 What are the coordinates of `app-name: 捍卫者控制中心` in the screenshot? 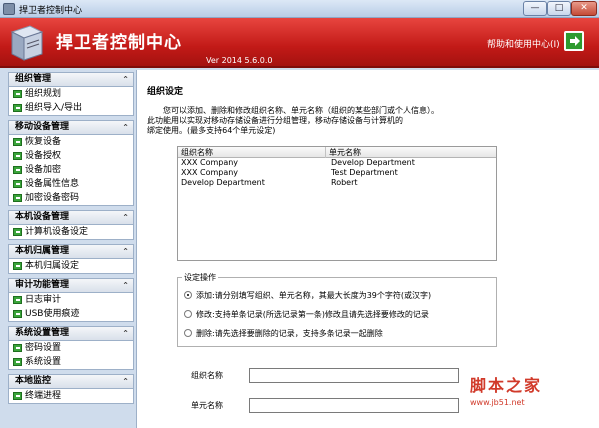 It's located at (119, 43).